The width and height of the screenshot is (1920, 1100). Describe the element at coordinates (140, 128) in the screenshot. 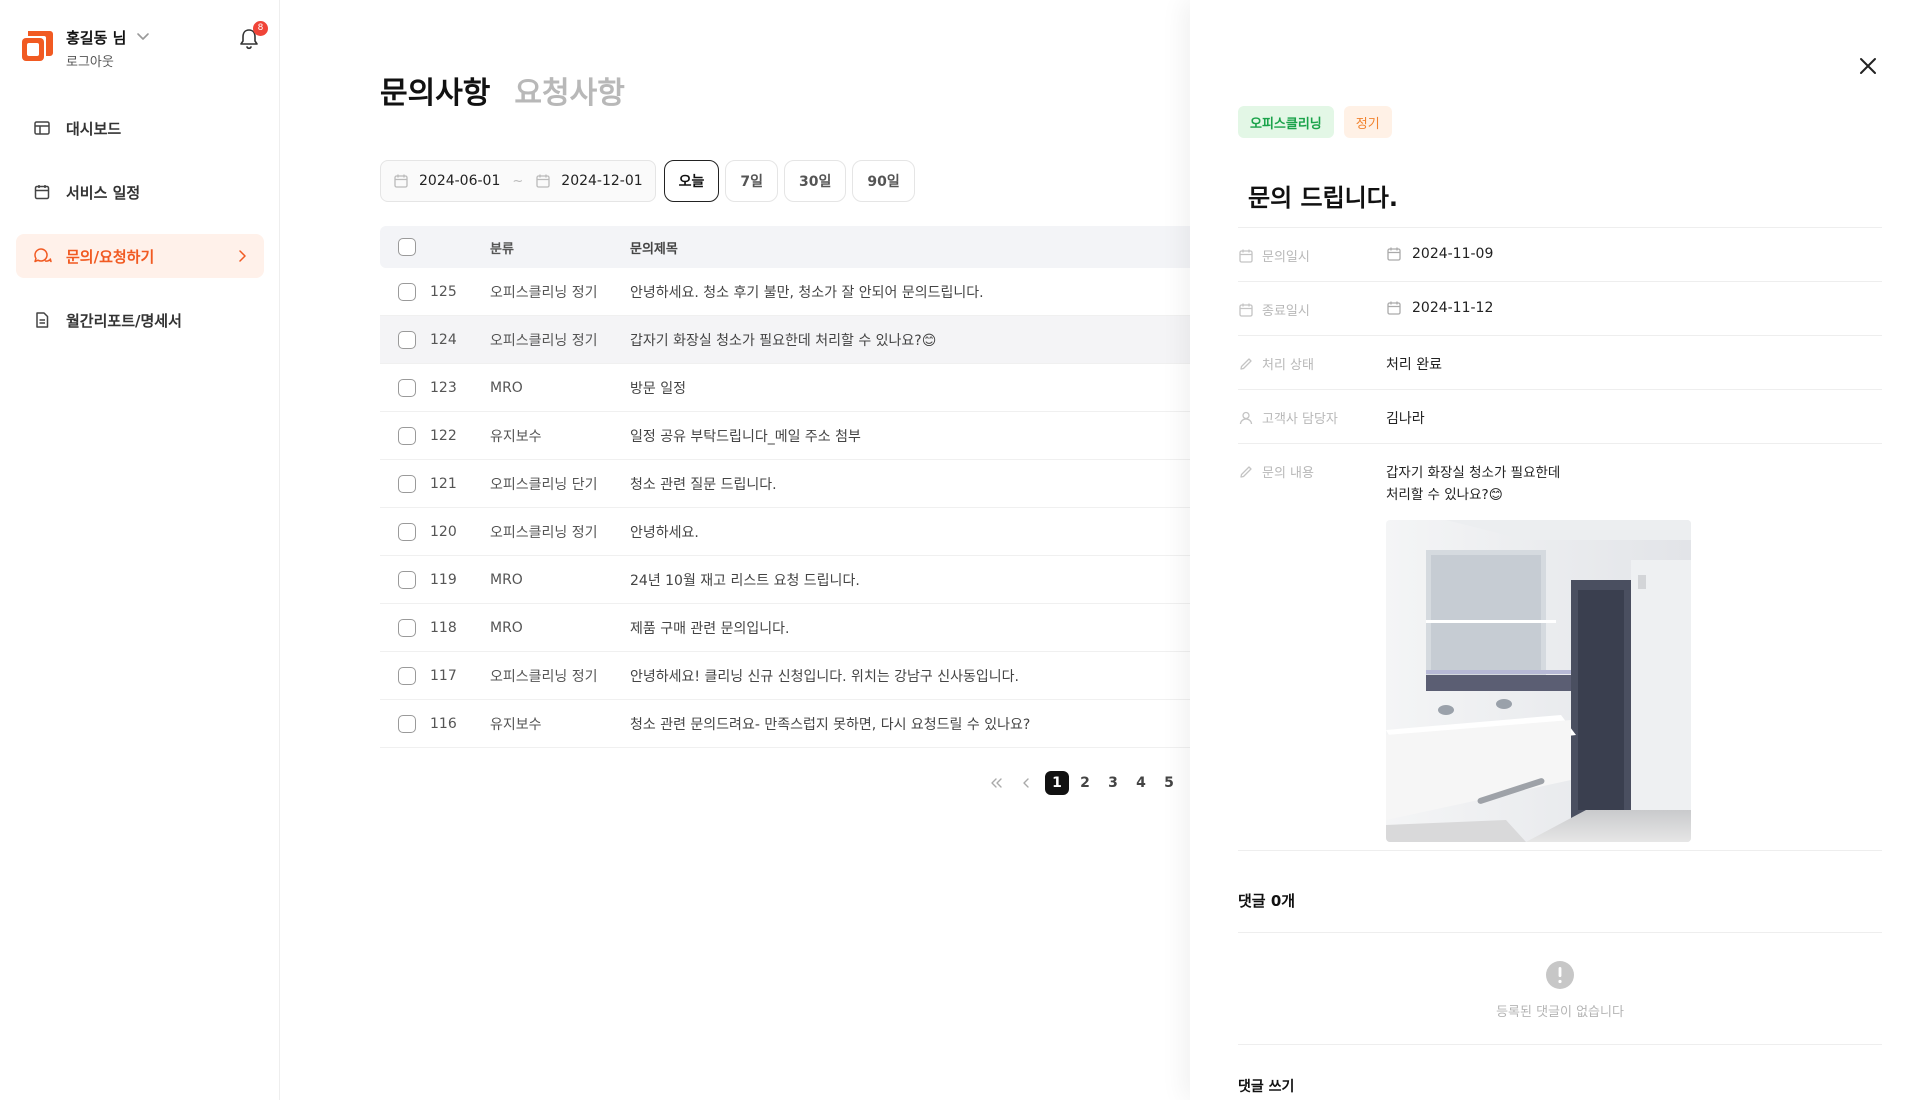

I see `sidebar-item-dashboard: 대시보드` at that location.